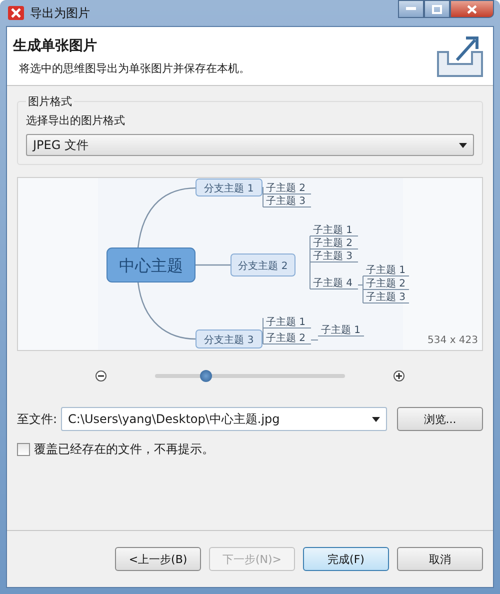 The height and width of the screenshot is (594, 500). I want to click on minimize-button, so click(411, 9).